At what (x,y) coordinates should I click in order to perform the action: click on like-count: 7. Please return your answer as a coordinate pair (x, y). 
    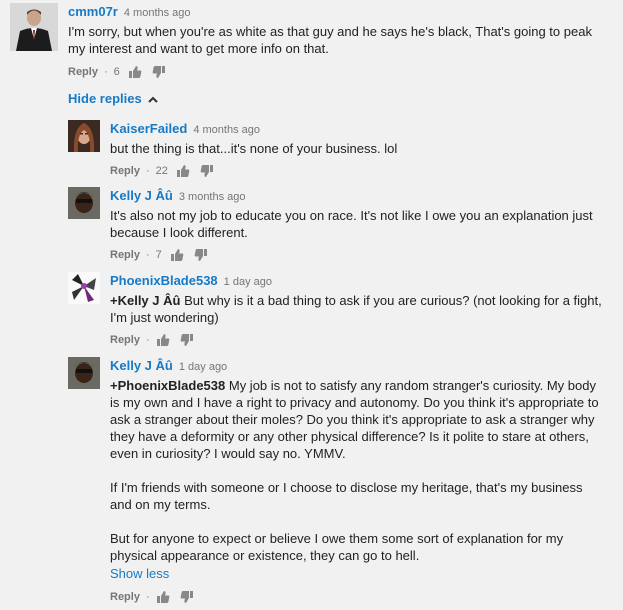
    Looking at the image, I should click on (158, 255).